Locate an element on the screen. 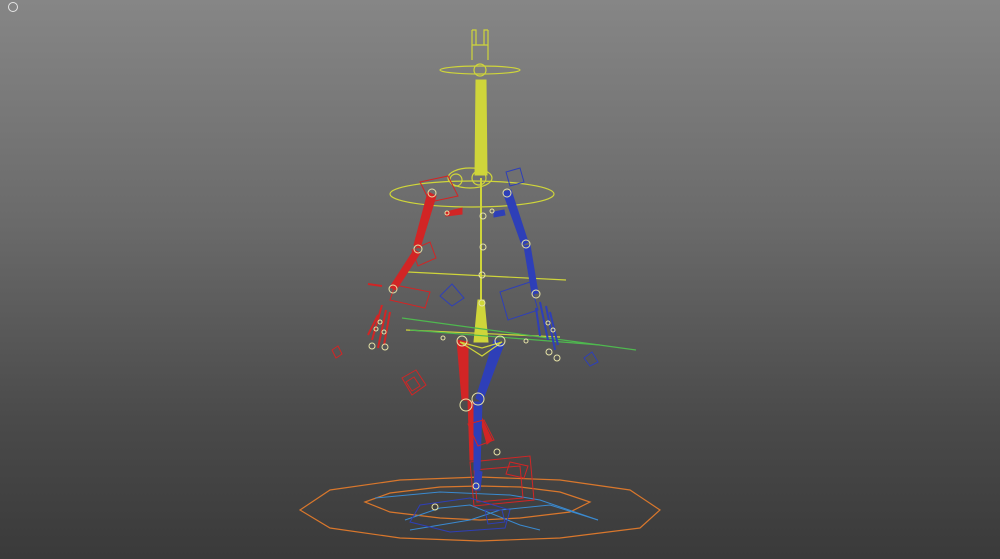 This screenshot has height=559, width=1000. right-arm-bones is located at coordinates (516, 242).